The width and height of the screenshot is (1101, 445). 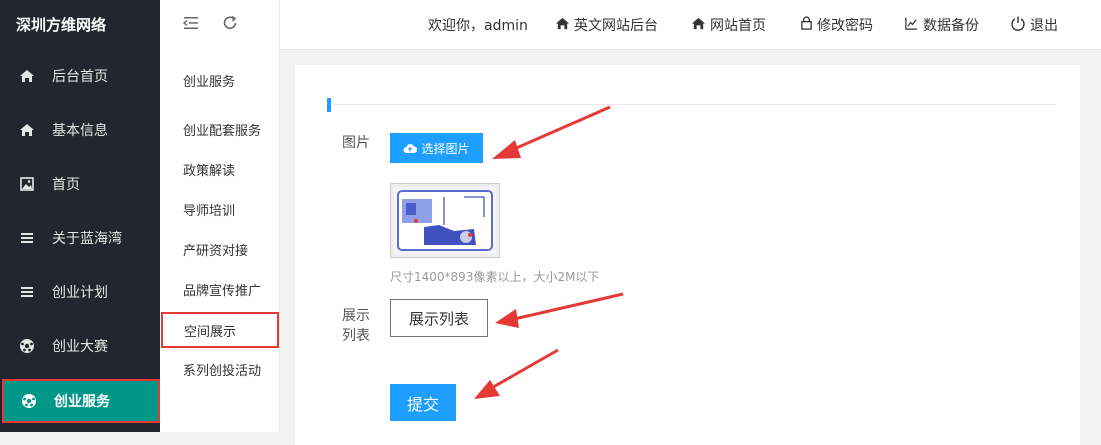 I want to click on sidebar-item-basic-info: 基本信息, so click(x=80, y=130).